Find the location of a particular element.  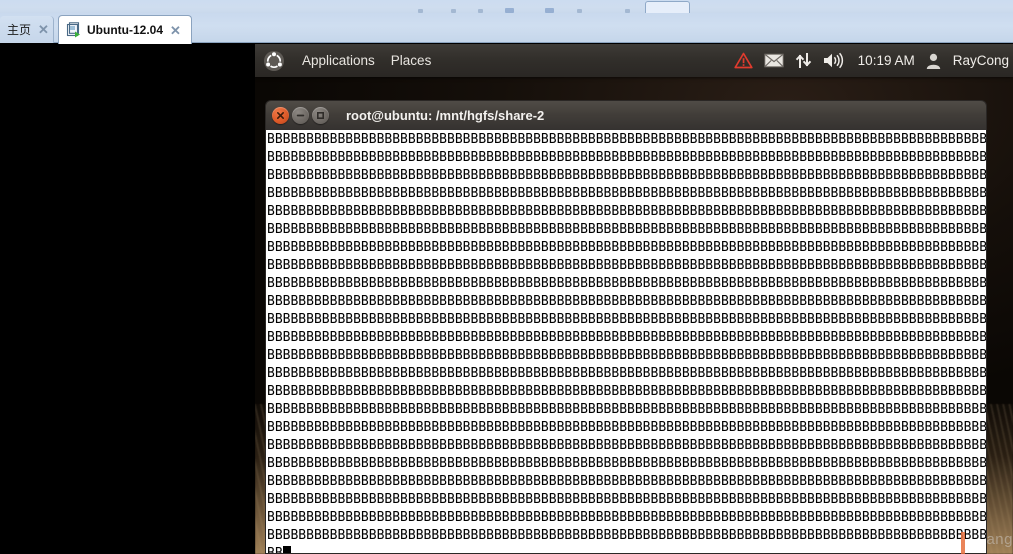

panel-left-group: Applications Places is located at coordinates (347, 61).